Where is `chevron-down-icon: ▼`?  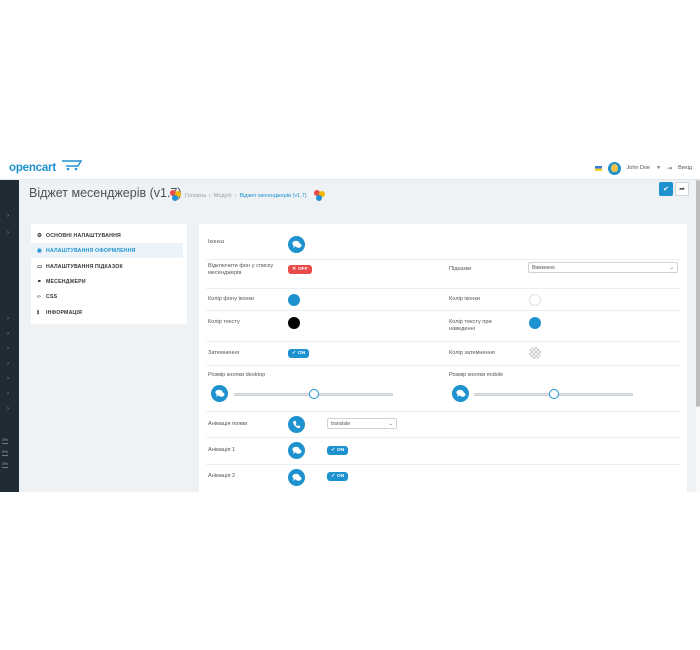 chevron-down-icon: ▼ is located at coordinates (658, 168).